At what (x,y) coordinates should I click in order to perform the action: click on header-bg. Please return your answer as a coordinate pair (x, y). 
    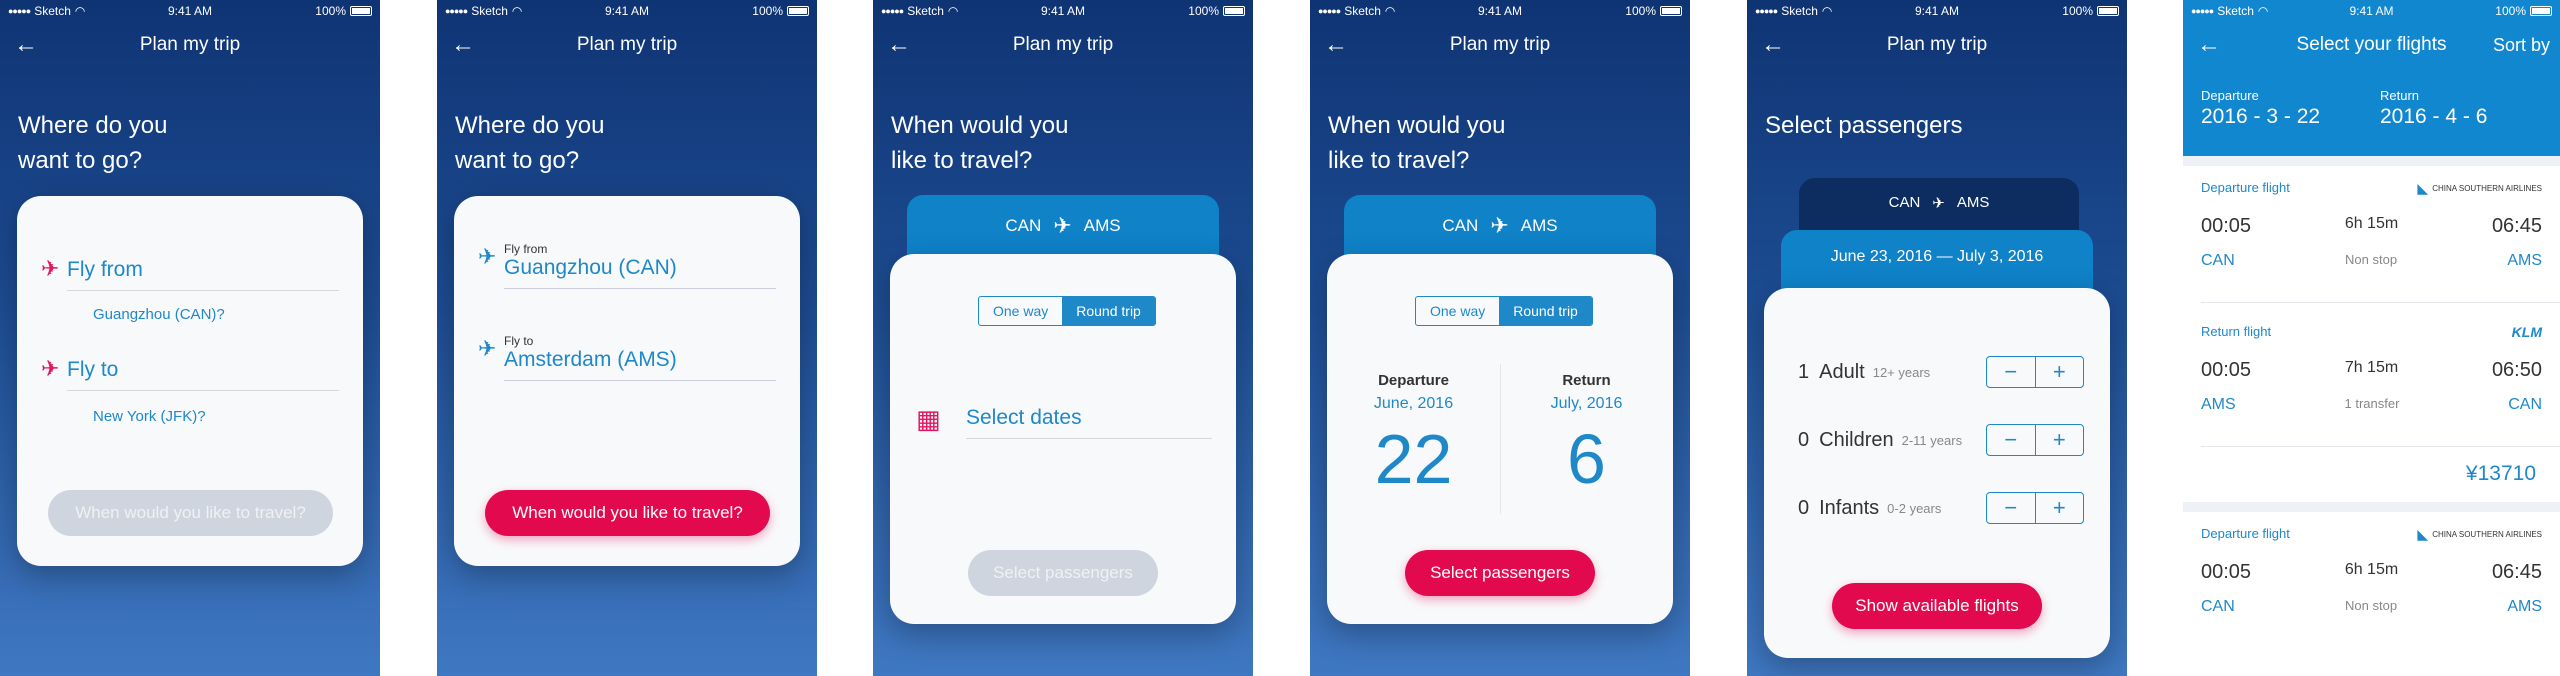
    Looking at the image, I should click on (2371, 78).